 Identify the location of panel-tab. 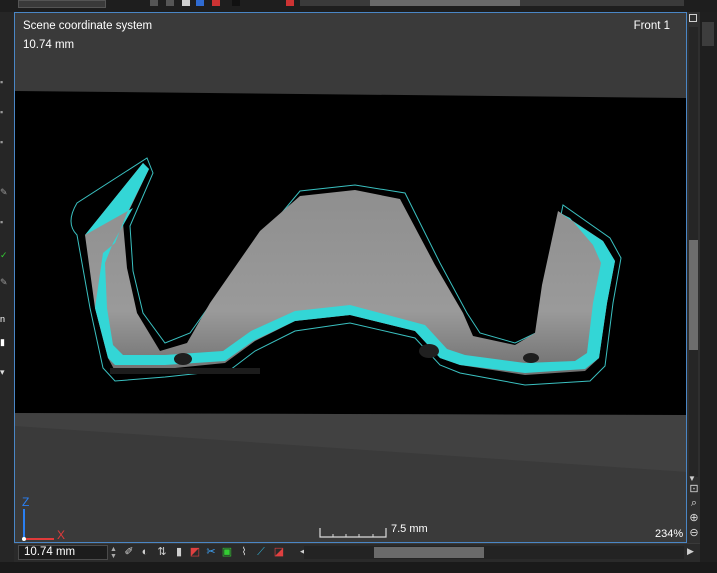
(708, 34).